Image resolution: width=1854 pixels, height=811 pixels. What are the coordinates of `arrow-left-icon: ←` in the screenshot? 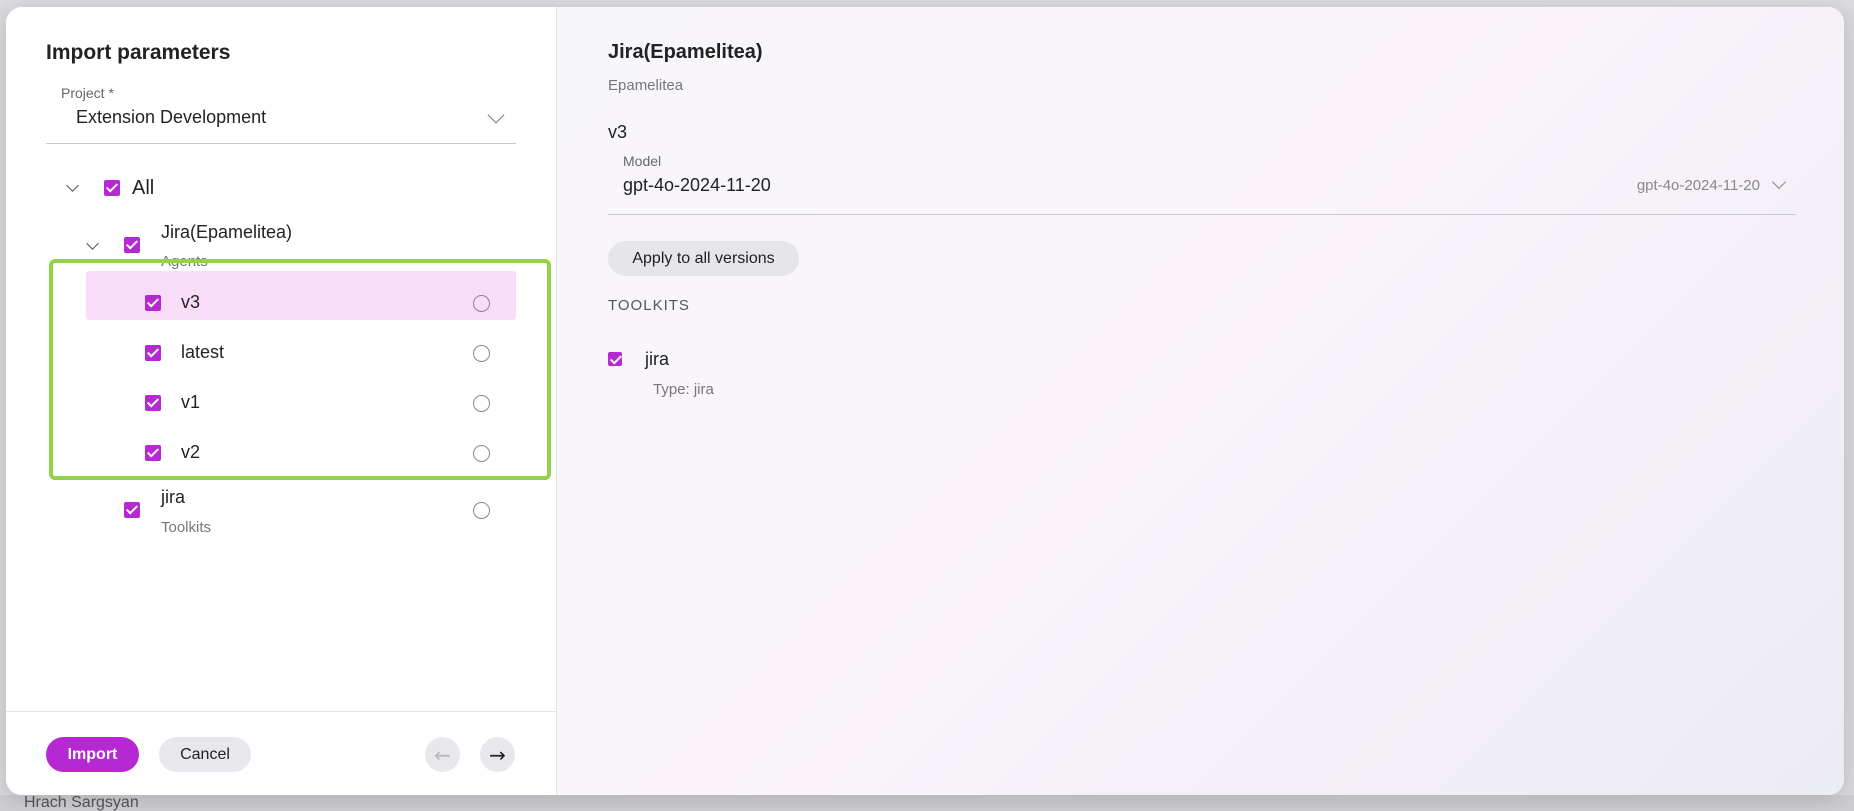 It's located at (442, 754).